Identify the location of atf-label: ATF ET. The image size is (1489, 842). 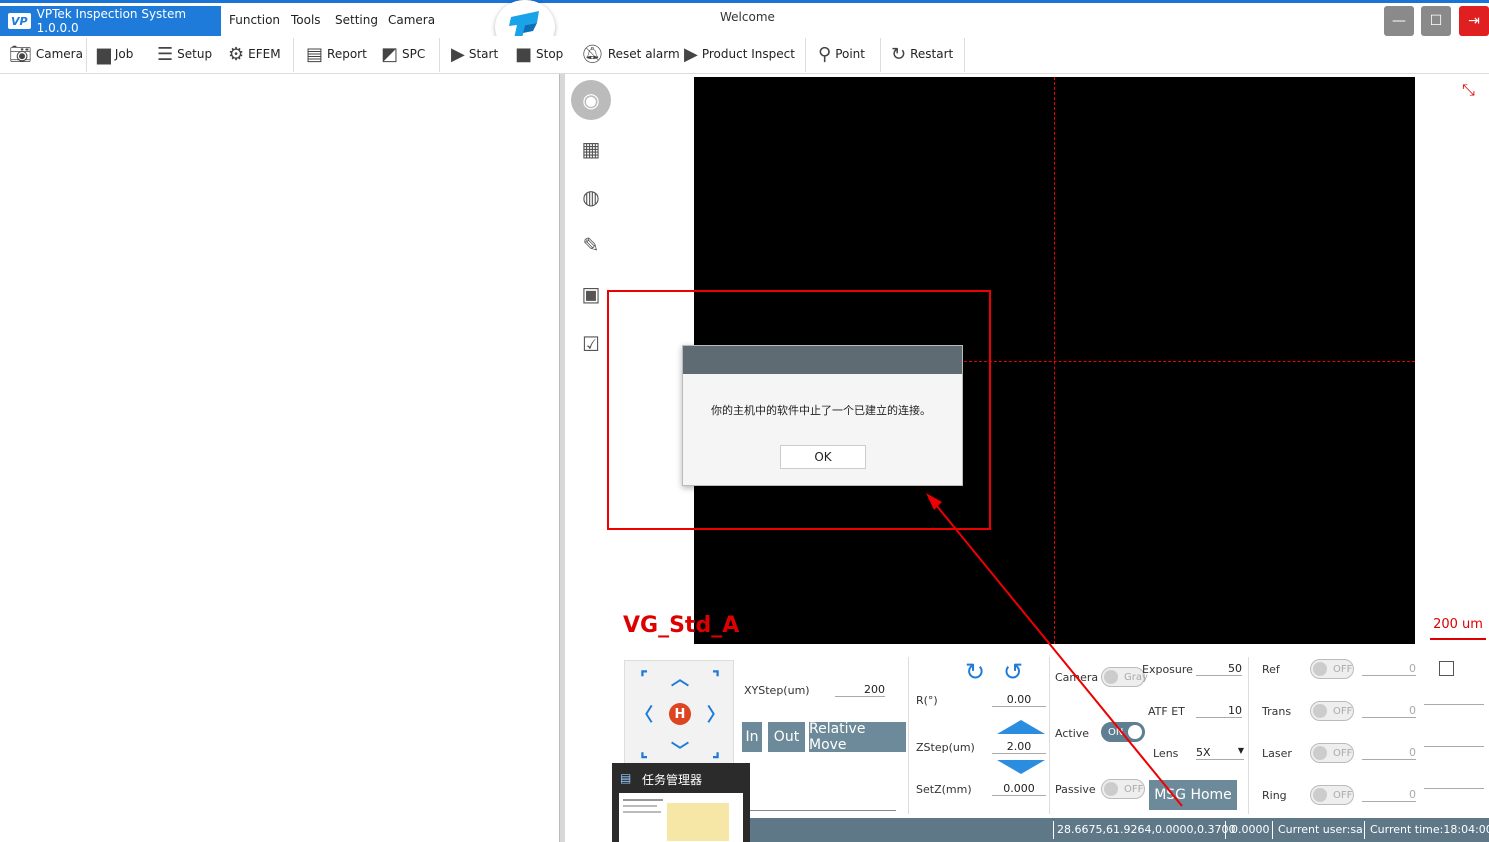
(1166, 711).